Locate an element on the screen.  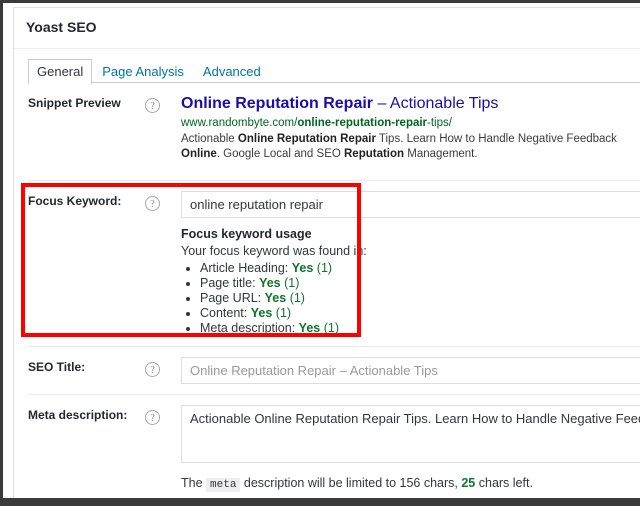
snippet-desc-keyword-1: Online Reputation Repair is located at coordinates (306, 138).